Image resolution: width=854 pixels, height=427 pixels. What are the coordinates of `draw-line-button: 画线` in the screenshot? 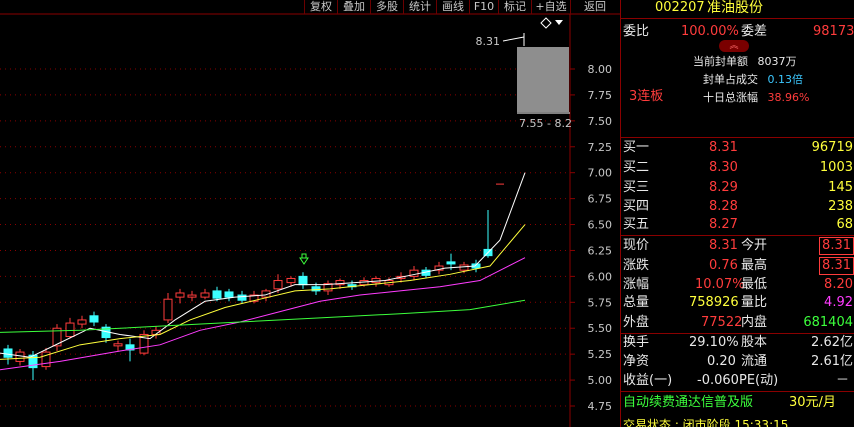 It's located at (452, 7).